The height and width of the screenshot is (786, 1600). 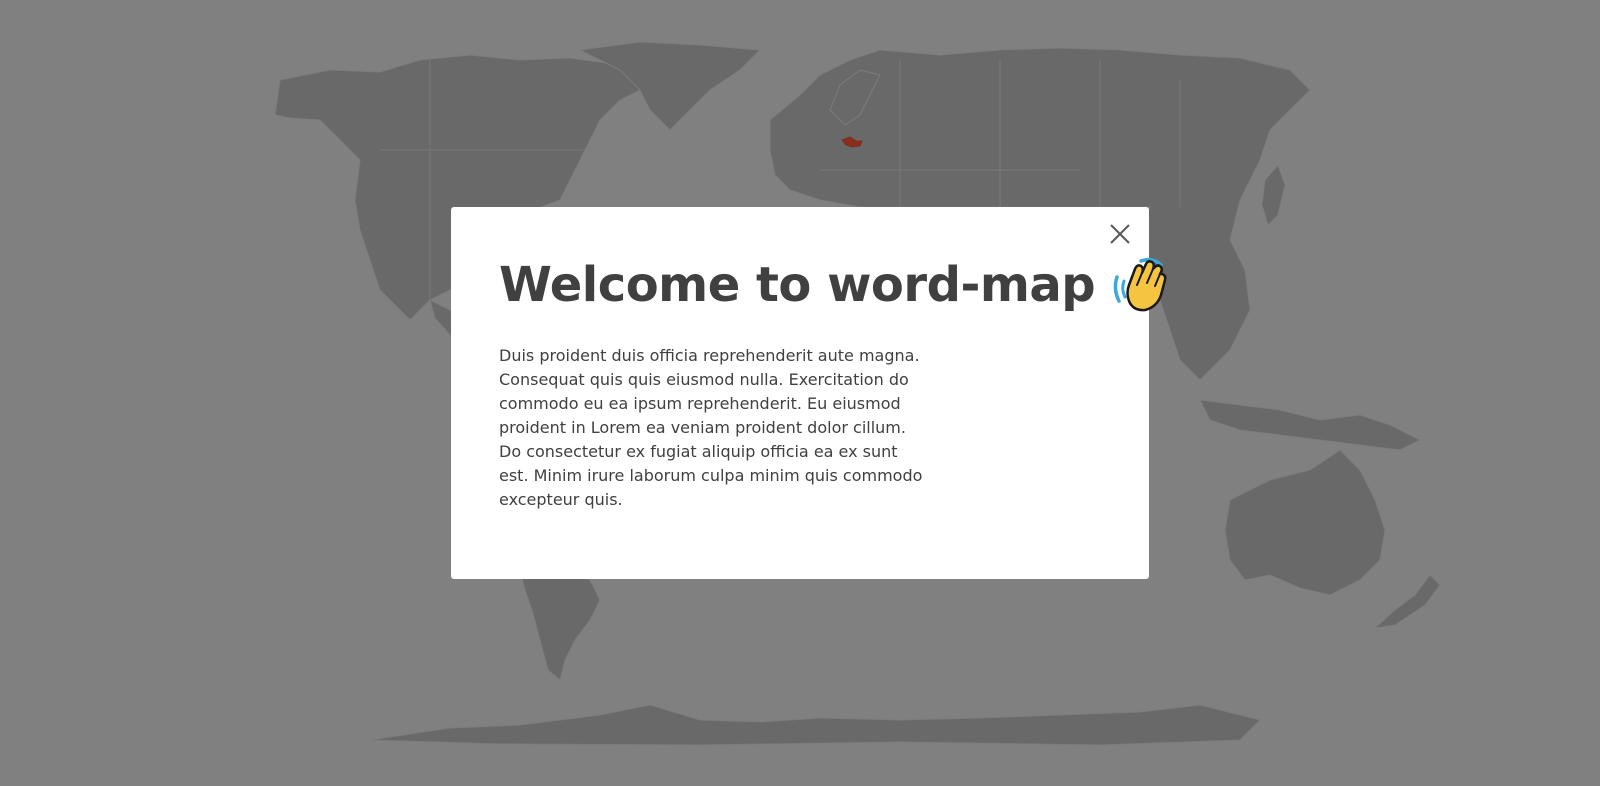 What do you see at coordinates (1407, 601) in the screenshot?
I see `new-zealand` at bounding box center [1407, 601].